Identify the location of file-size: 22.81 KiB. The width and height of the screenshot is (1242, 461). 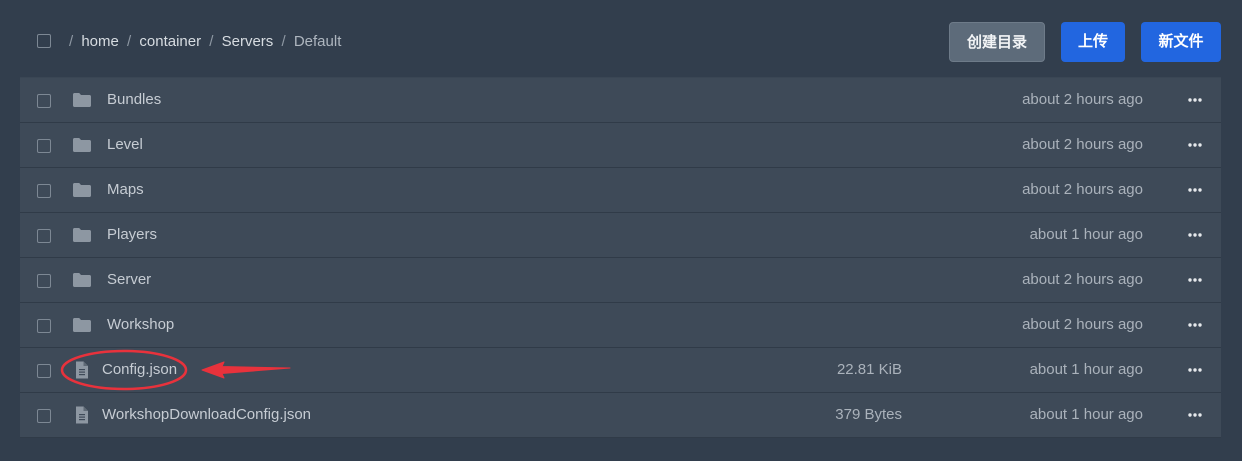
(869, 369).